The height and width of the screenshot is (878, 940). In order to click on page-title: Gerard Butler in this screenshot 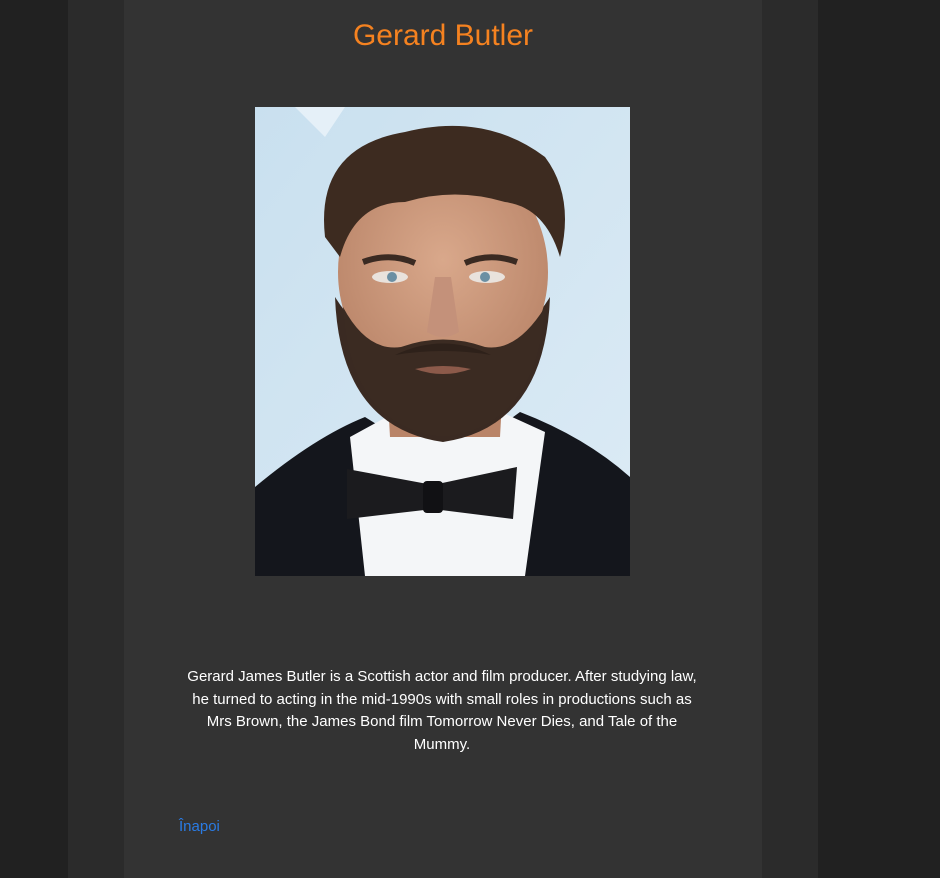, I will do `click(443, 35)`.